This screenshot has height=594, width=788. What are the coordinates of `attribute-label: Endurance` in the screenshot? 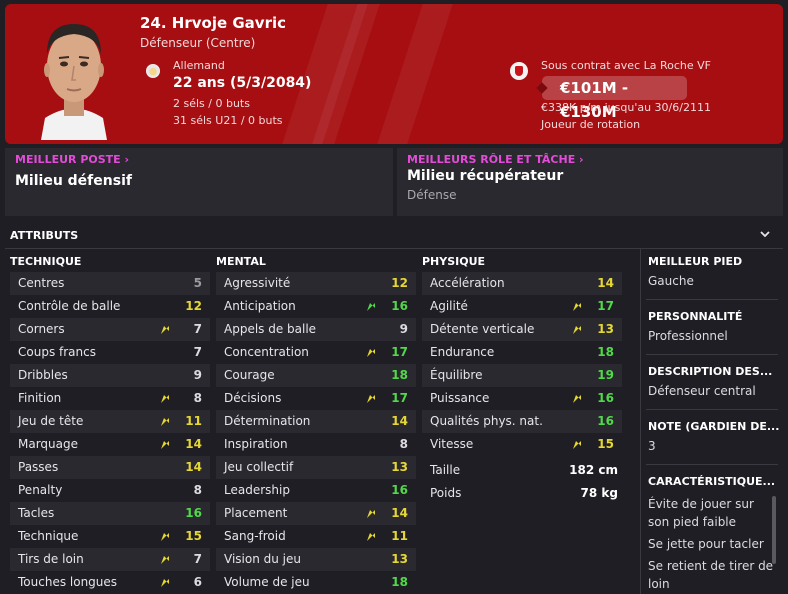 It's located at (462, 352).